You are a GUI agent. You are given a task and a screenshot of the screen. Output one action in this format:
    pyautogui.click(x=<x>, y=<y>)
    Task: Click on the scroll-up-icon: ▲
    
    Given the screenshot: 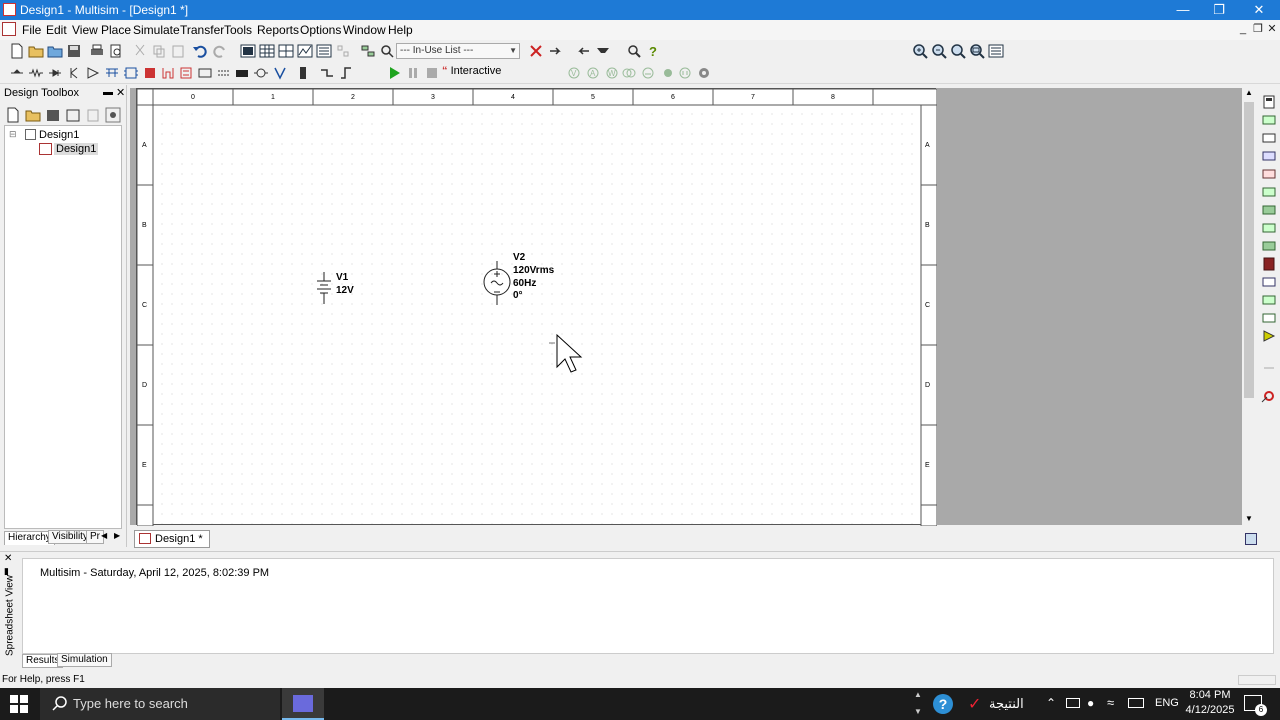 What is the action you would take?
    pyautogui.click(x=1249, y=92)
    